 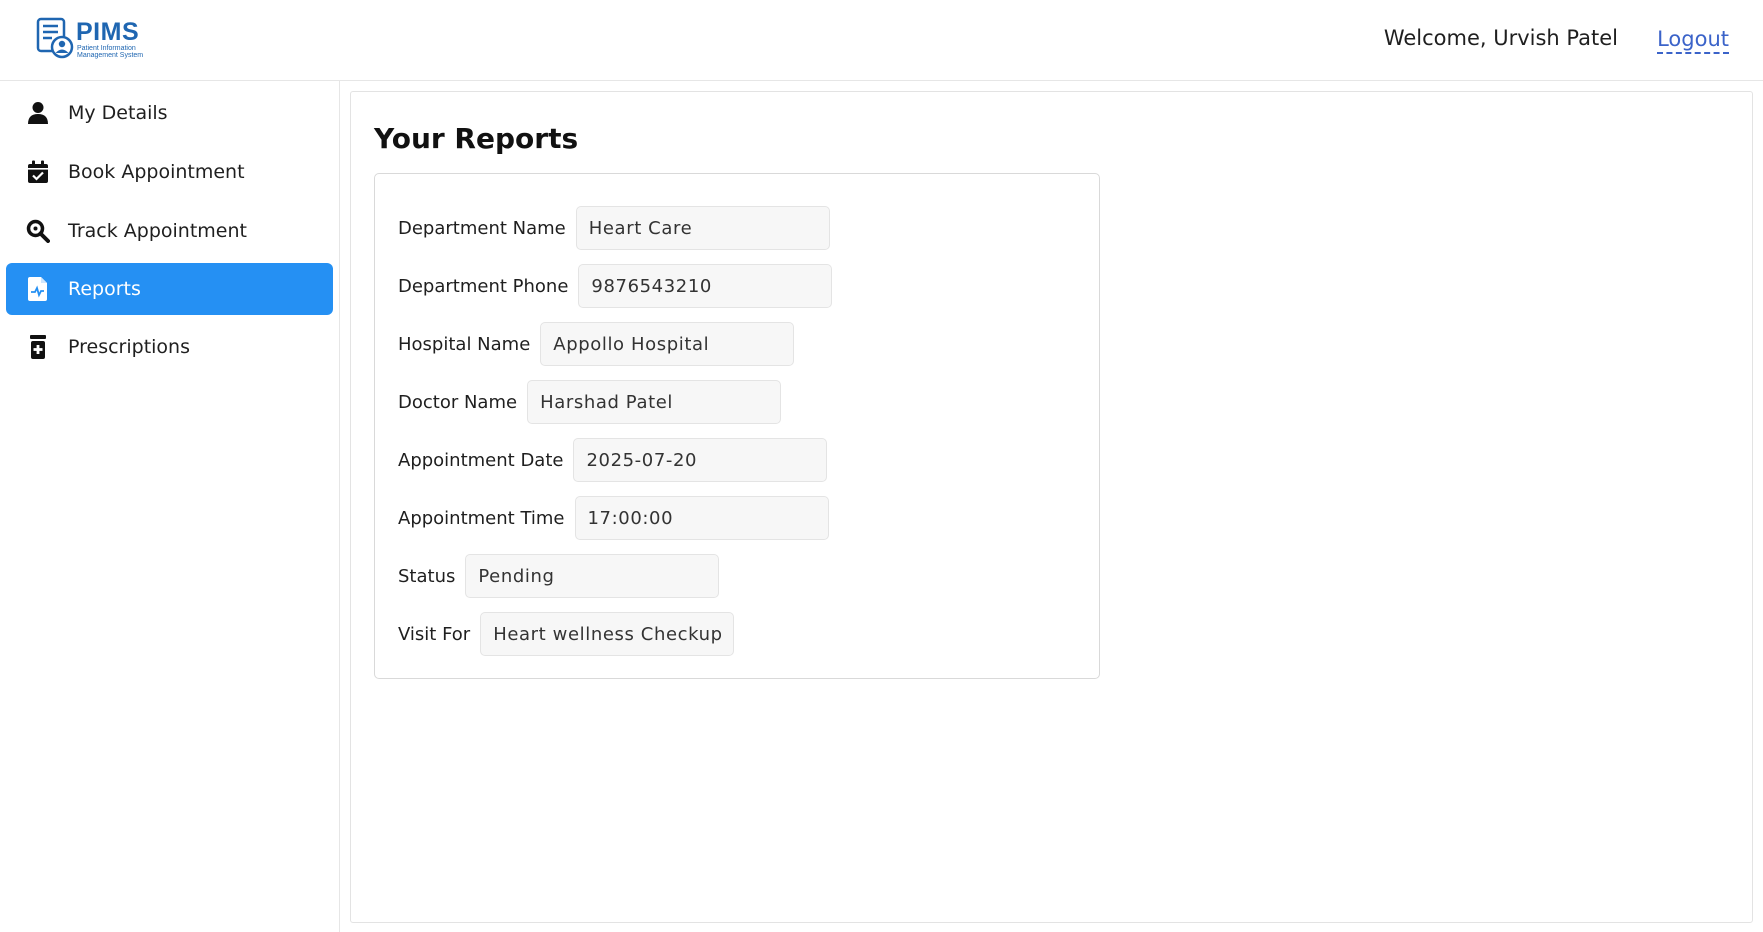 I want to click on welcome-message: Welcome, Urvish Patel, so click(x=1500, y=38).